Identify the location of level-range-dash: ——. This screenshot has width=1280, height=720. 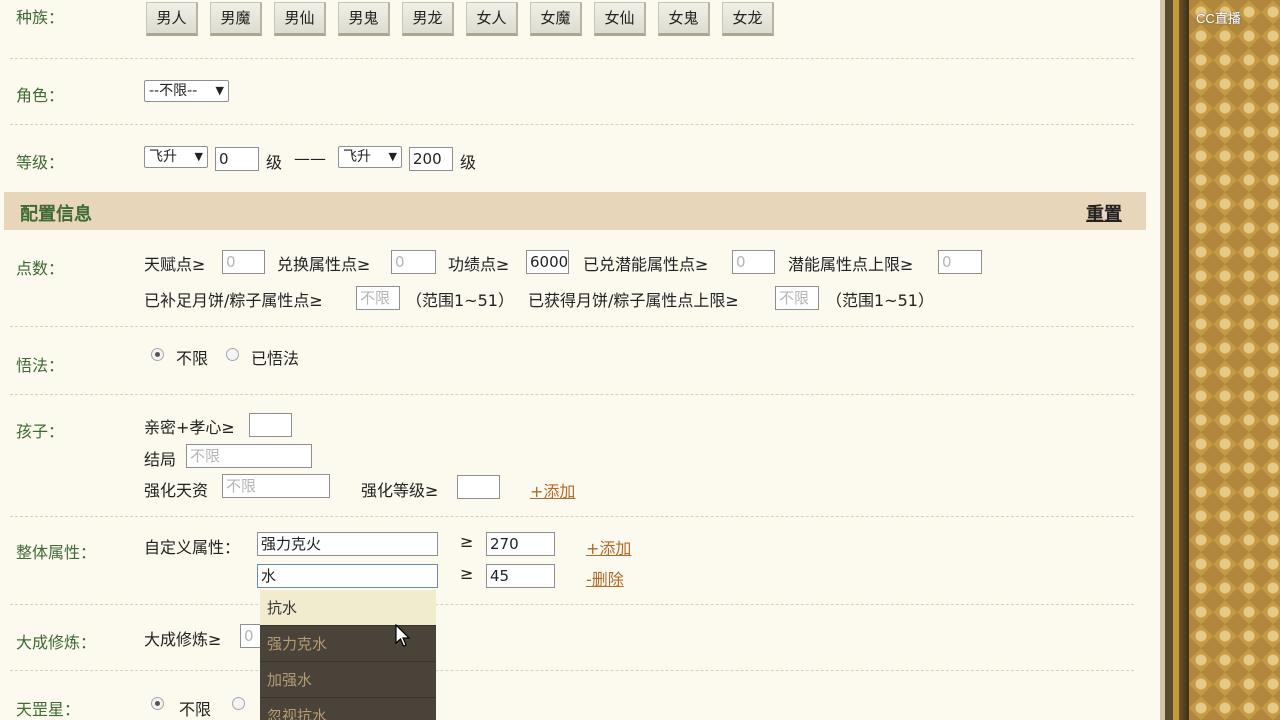
(310, 158).